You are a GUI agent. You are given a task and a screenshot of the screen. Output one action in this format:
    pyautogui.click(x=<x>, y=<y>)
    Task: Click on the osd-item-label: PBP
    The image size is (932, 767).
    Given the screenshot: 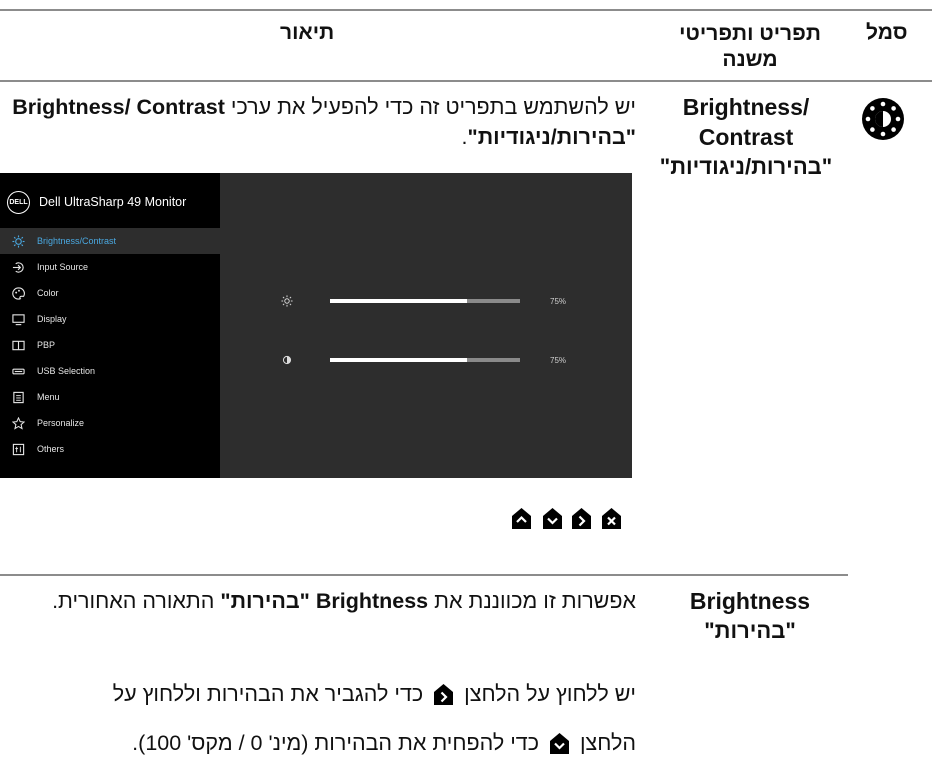 What is the action you would take?
    pyautogui.click(x=46, y=345)
    